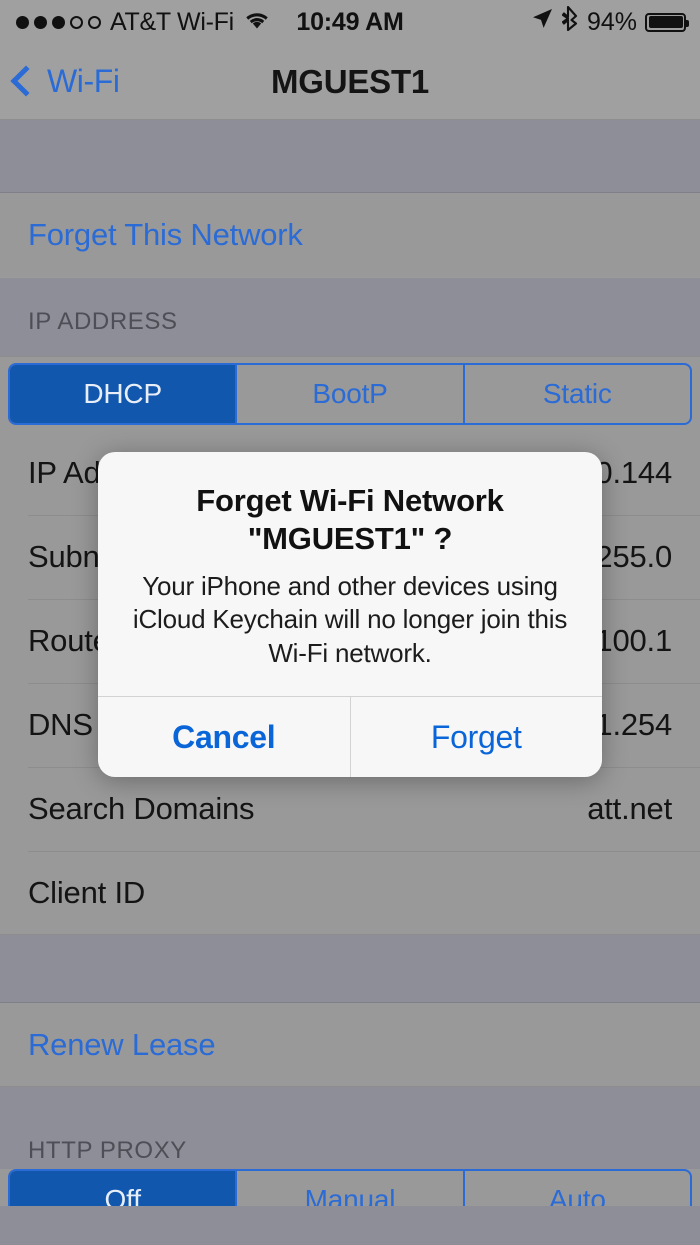 The height and width of the screenshot is (1245, 700). I want to click on segment-proxy-off: Off, so click(123, 1188).